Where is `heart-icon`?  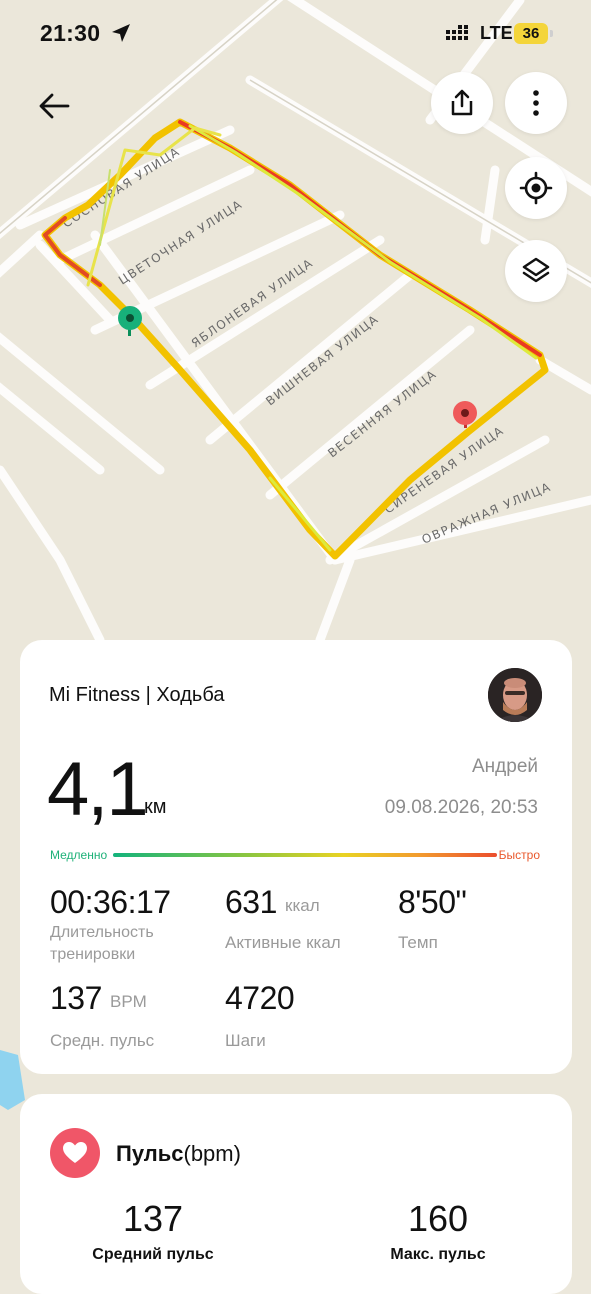
heart-icon is located at coordinates (75, 1152).